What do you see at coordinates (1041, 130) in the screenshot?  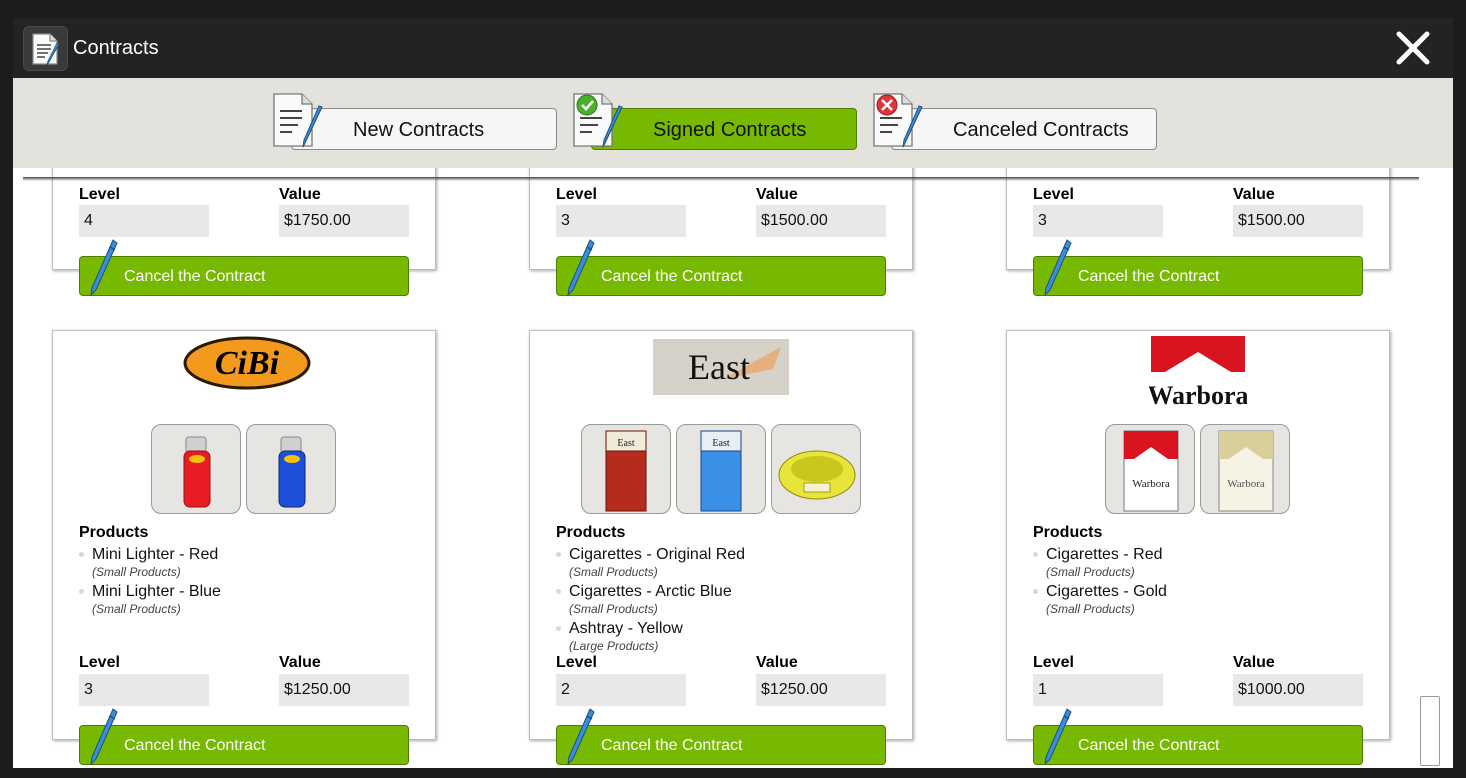 I see `tab-label: Canceled Contracts` at bounding box center [1041, 130].